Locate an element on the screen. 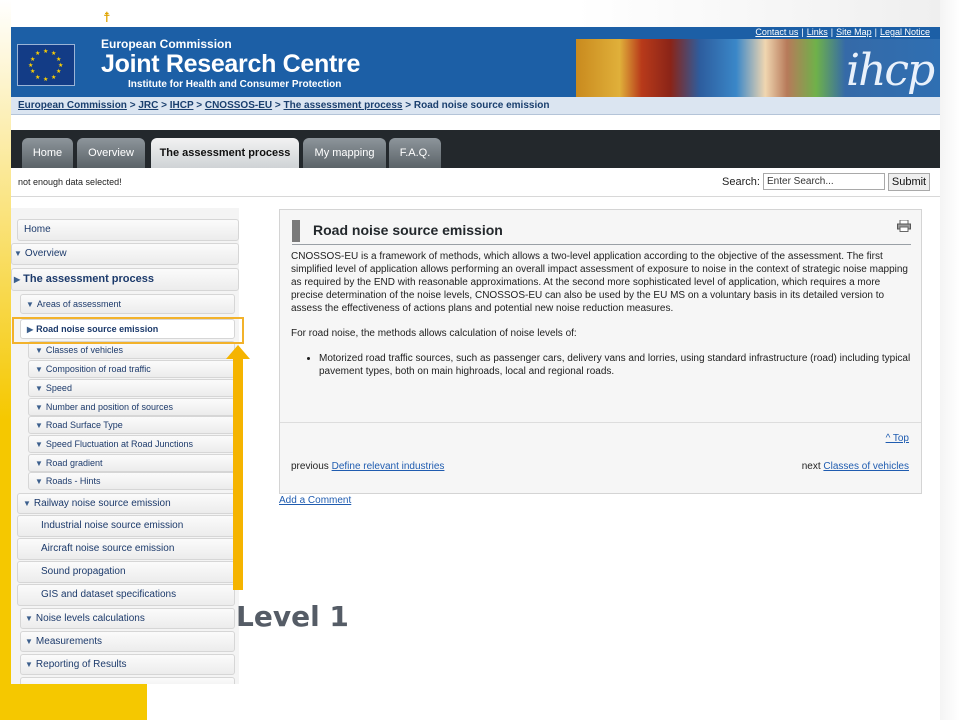 The width and height of the screenshot is (960, 720). sidebar-item-reporting-of-results: ▼ Reporting of Results is located at coordinates (127, 664).